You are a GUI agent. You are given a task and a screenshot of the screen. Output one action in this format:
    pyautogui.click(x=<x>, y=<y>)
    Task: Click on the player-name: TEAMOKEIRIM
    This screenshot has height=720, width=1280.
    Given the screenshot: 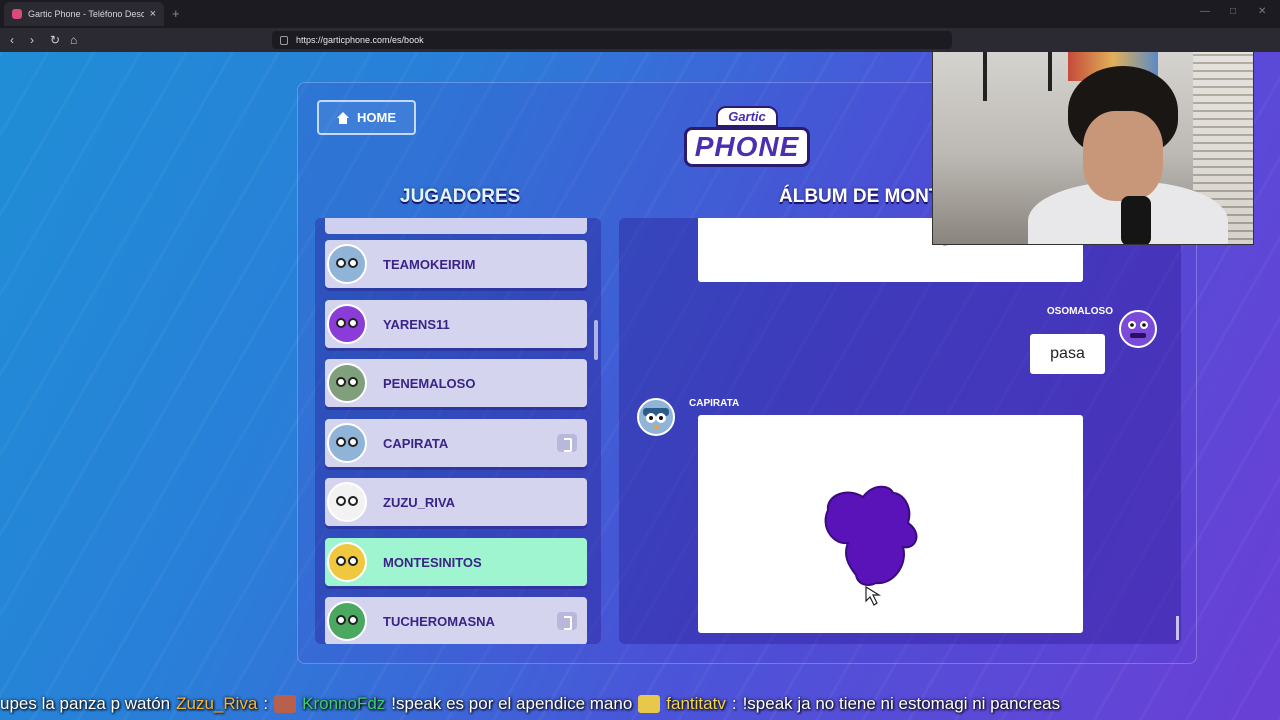 What is the action you would take?
    pyautogui.click(x=429, y=264)
    